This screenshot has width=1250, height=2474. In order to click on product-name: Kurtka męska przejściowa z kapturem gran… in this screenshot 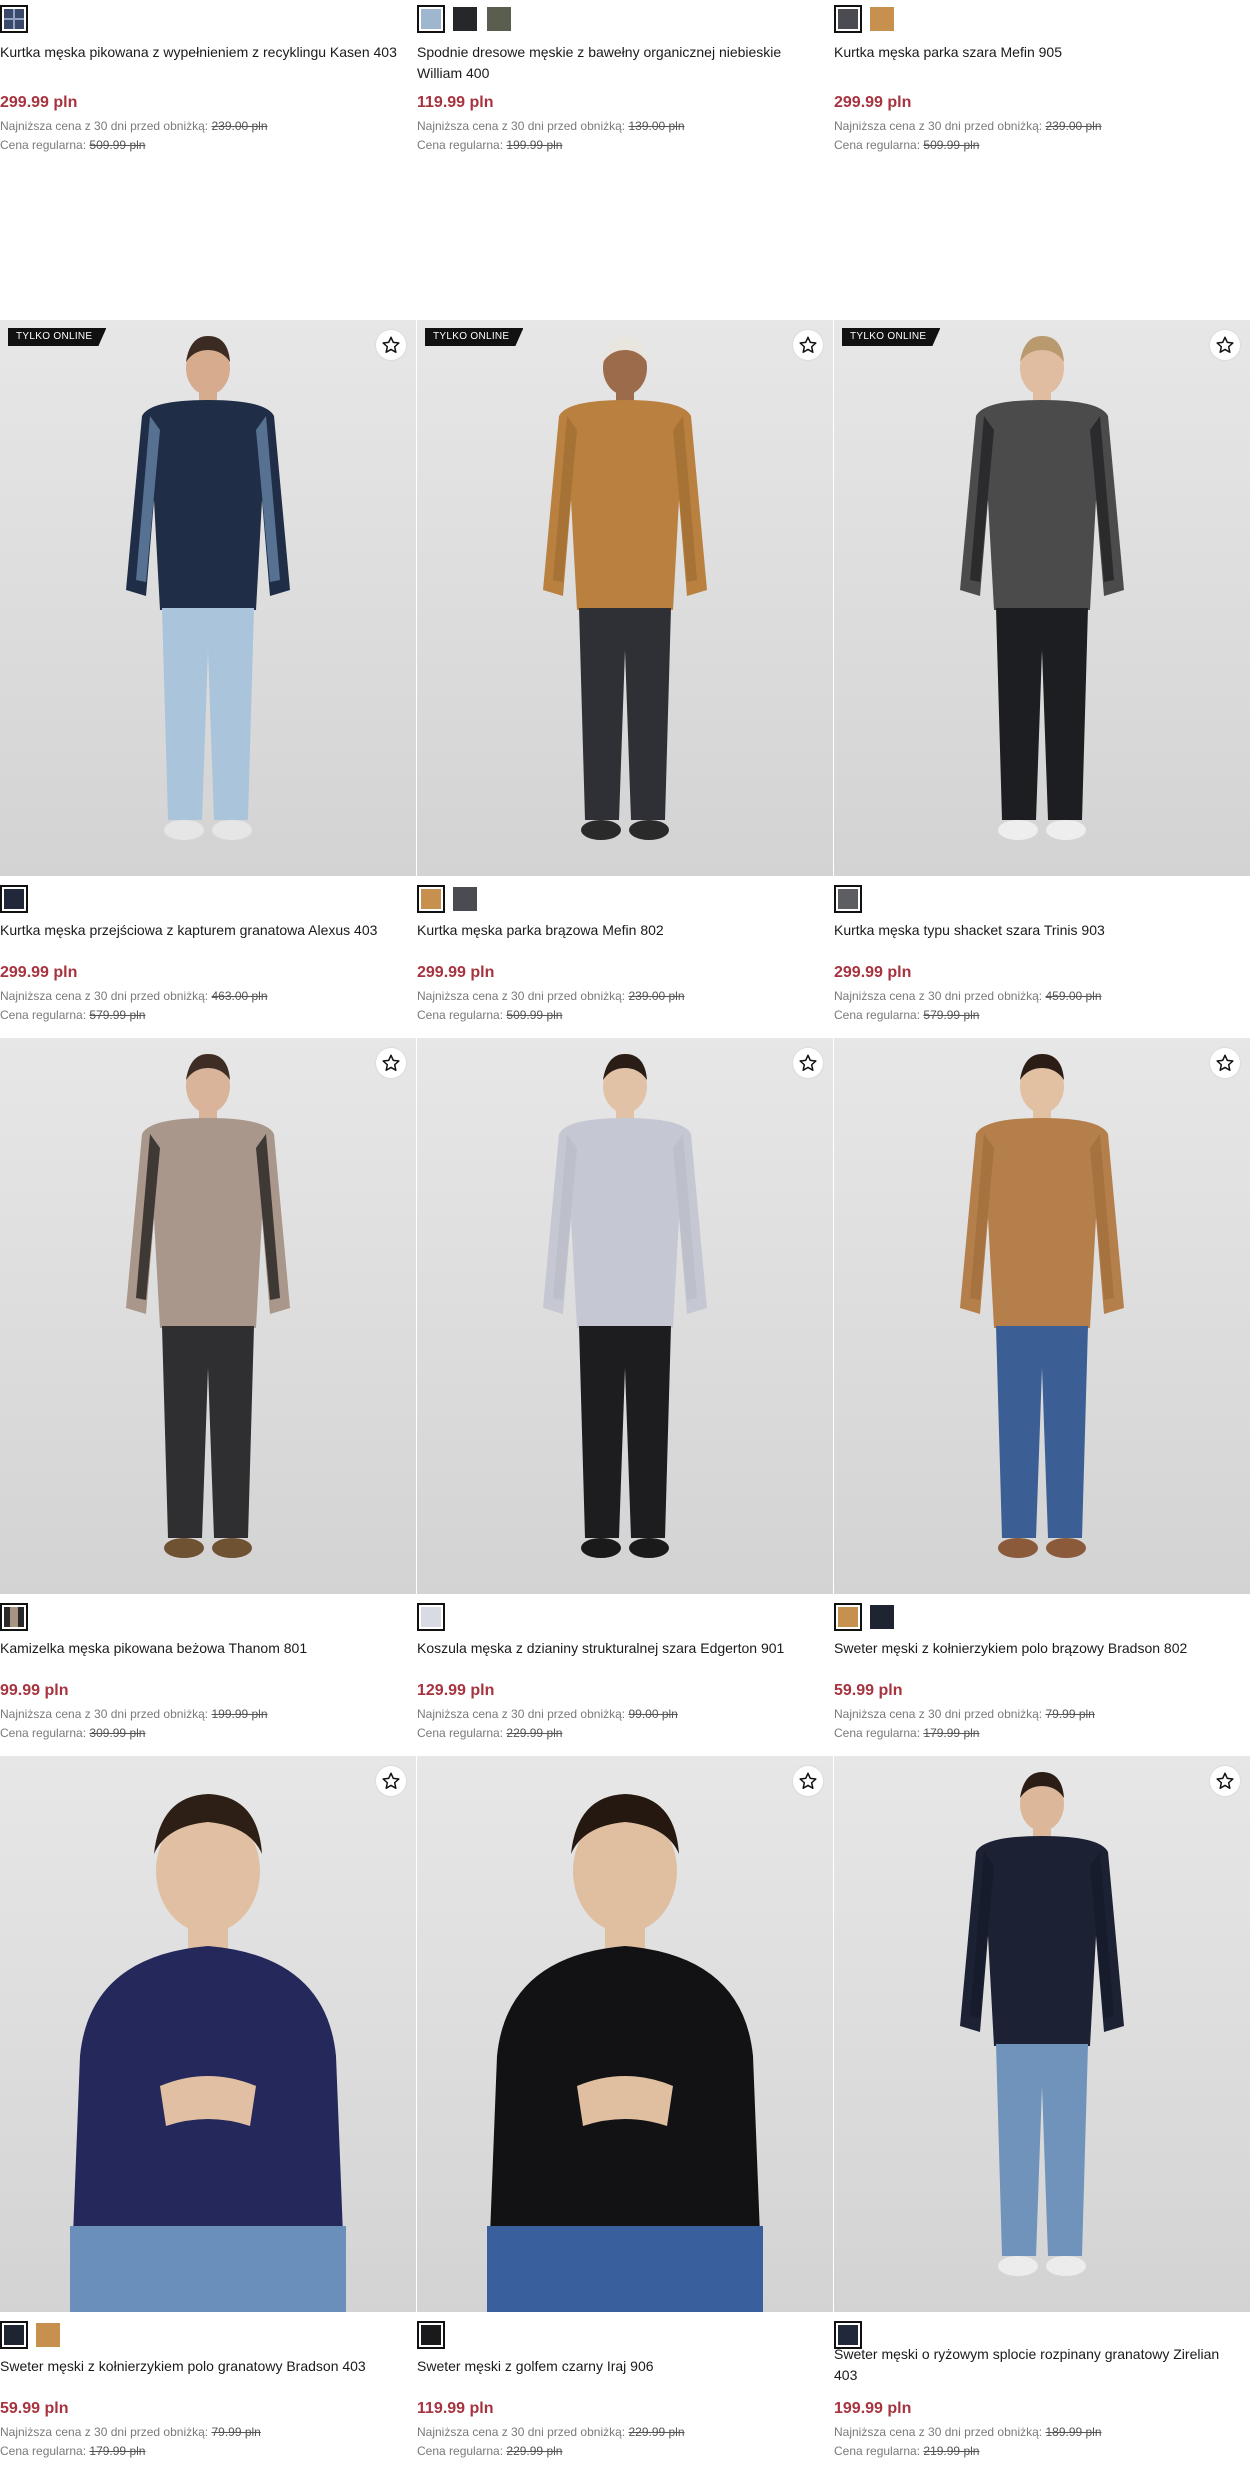, I will do `click(205, 930)`.